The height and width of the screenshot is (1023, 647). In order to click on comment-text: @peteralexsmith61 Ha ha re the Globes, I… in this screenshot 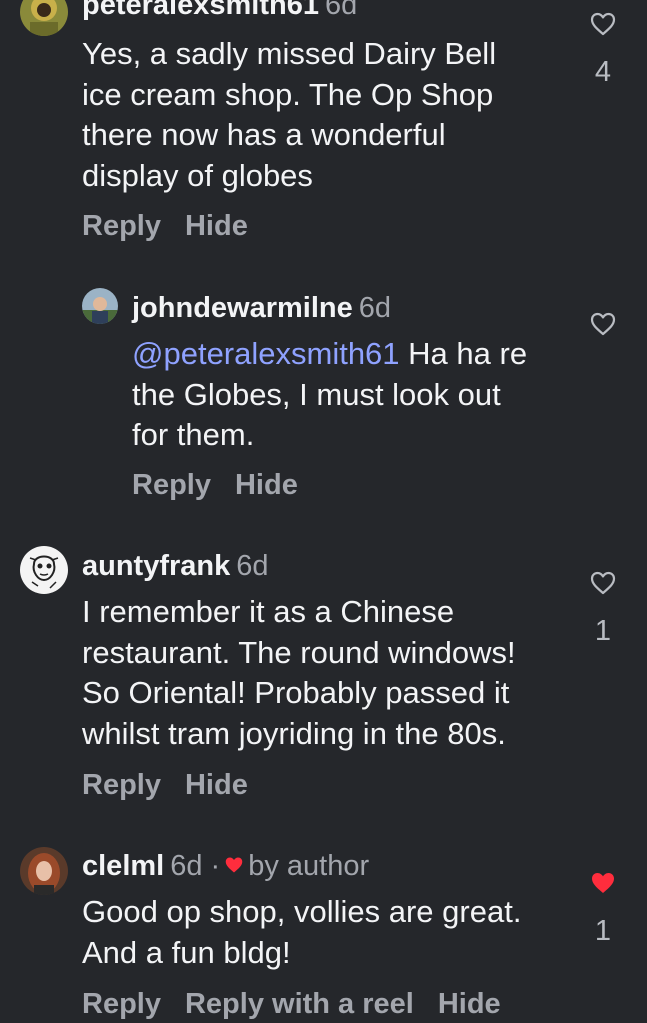, I will do `click(347, 395)`.